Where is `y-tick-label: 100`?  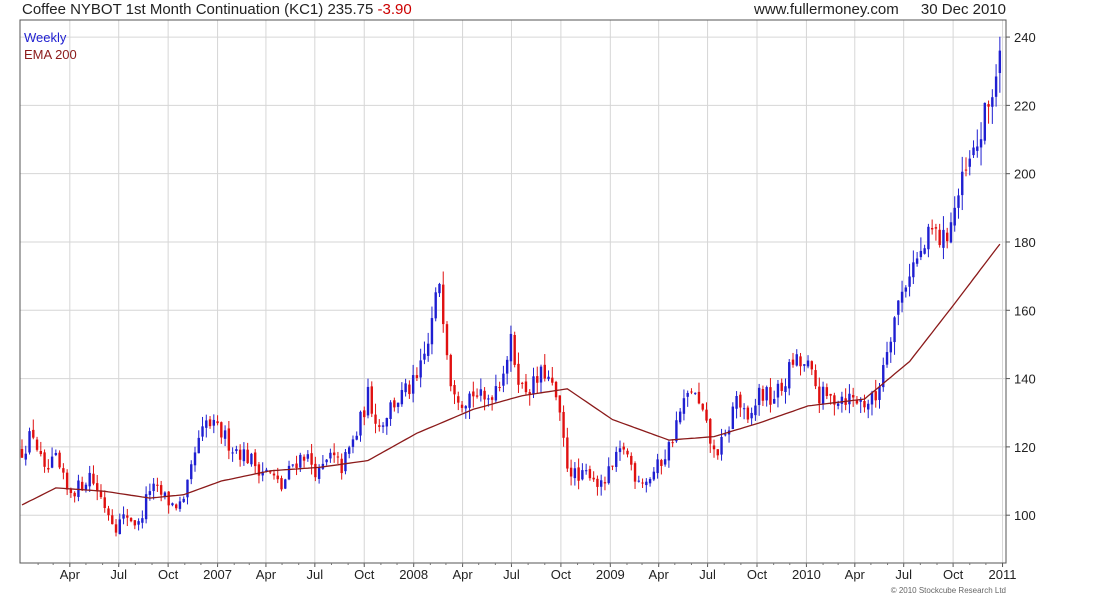
y-tick-label: 100 is located at coordinates (1025, 515).